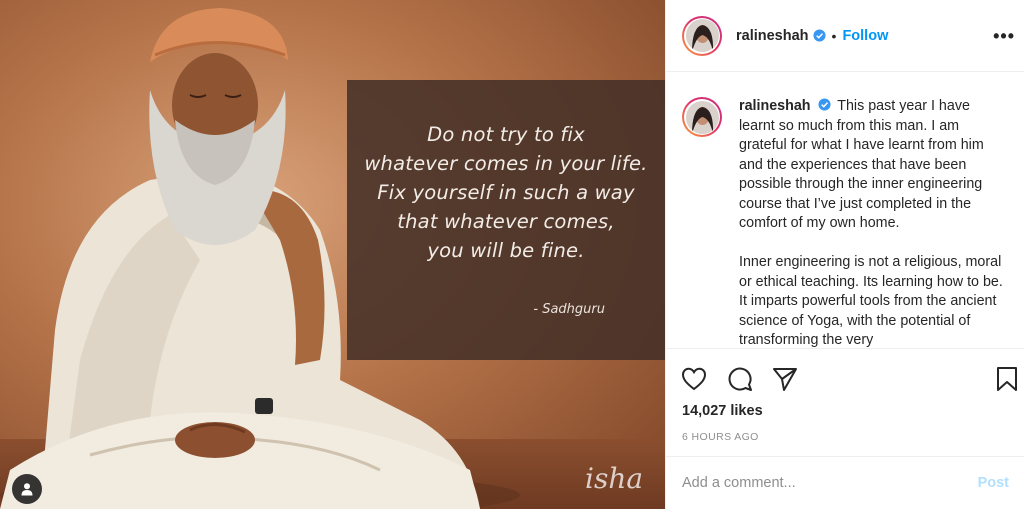 This screenshot has width=1024, height=509. What do you see at coordinates (569, 309) in the screenshot?
I see `quote-author: - Sadhguru` at bounding box center [569, 309].